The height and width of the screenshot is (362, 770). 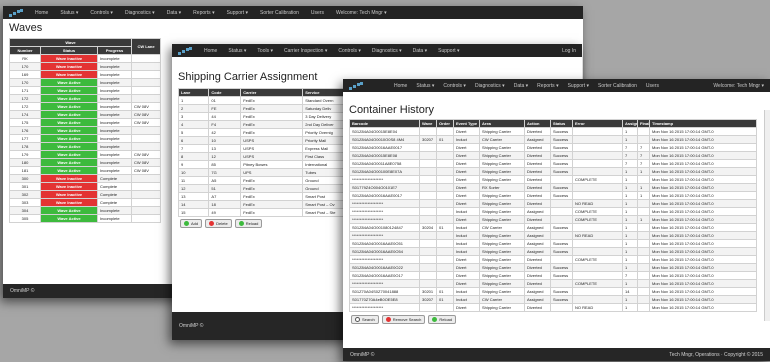 I want to click on column-header: Area, so click(x=502, y=123).